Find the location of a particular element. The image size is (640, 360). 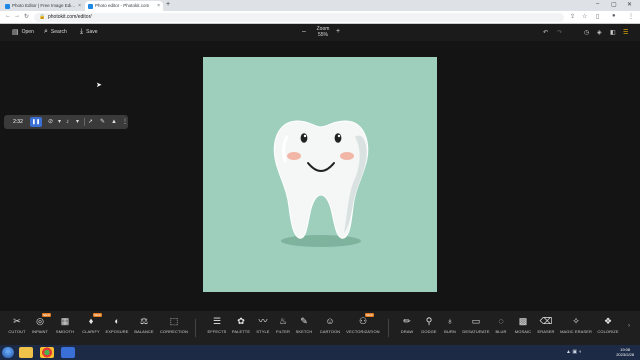

more-icon: ⋮ is located at coordinates (125, 122).